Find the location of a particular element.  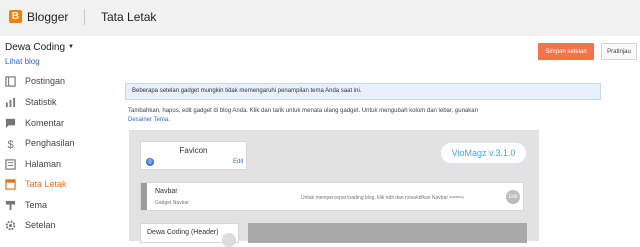

sidebar-item-setelan: Setelan is located at coordinates (55, 226).